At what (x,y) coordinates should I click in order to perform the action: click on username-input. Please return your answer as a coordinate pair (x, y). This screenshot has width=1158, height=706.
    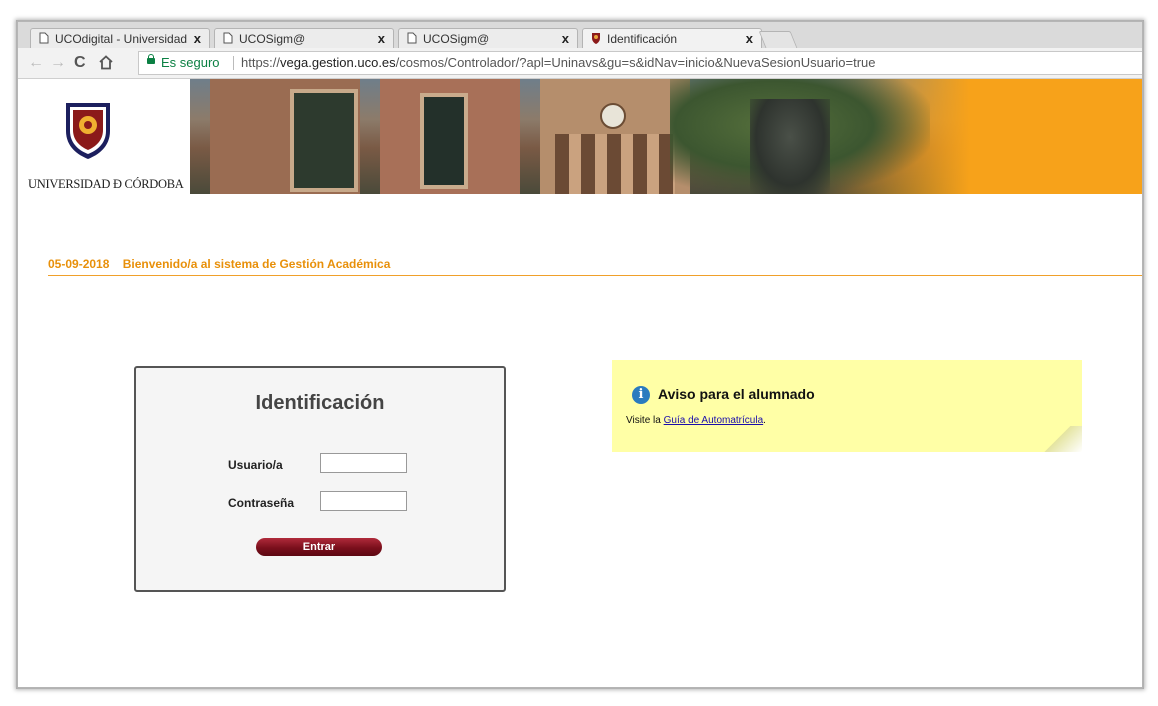
    Looking at the image, I should click on (363, 463).